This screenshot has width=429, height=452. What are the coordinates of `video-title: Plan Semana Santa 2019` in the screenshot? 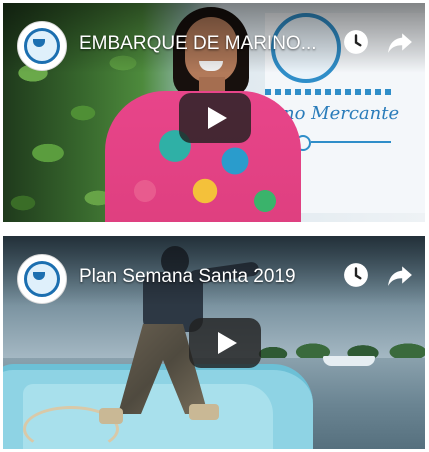 It's located at (210, 277).